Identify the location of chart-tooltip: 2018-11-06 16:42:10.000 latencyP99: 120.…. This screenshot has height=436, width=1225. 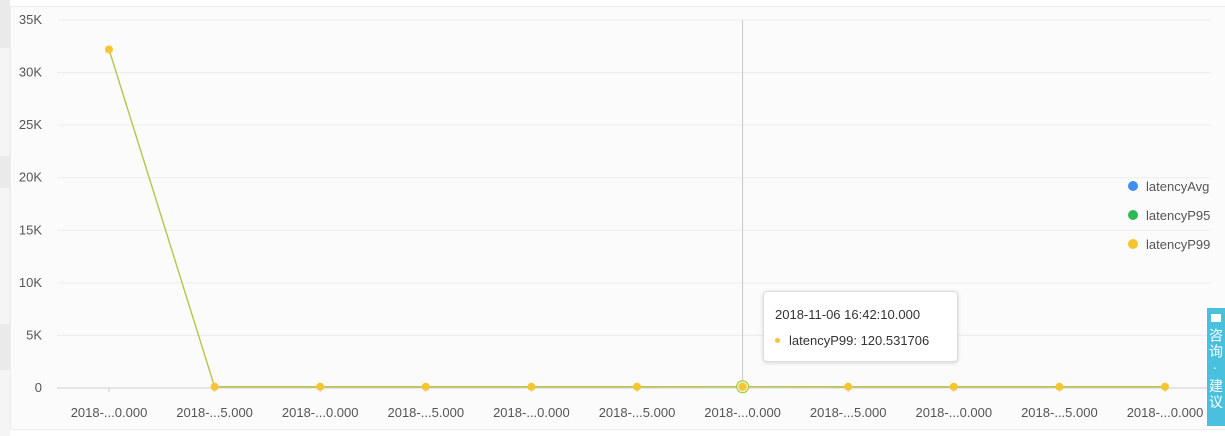
(860, 326).